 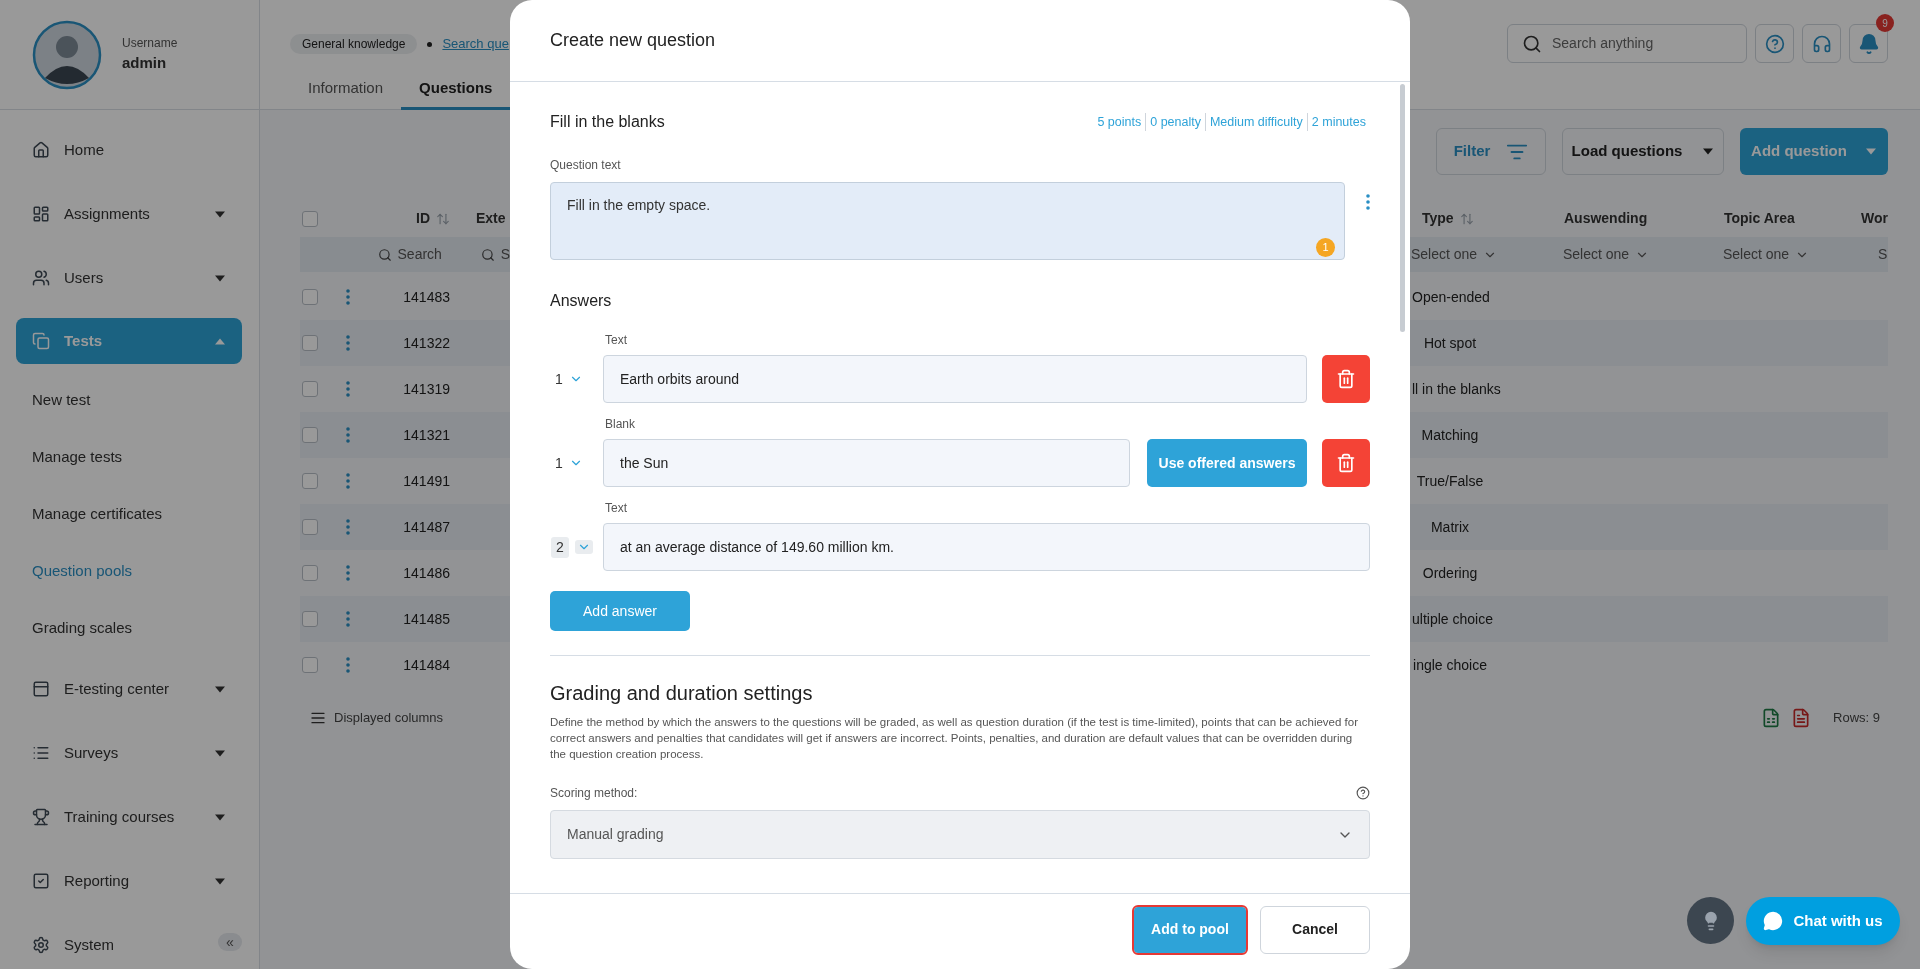 I want to click on category-tag: General knowledge, so click(x=354, y=44).